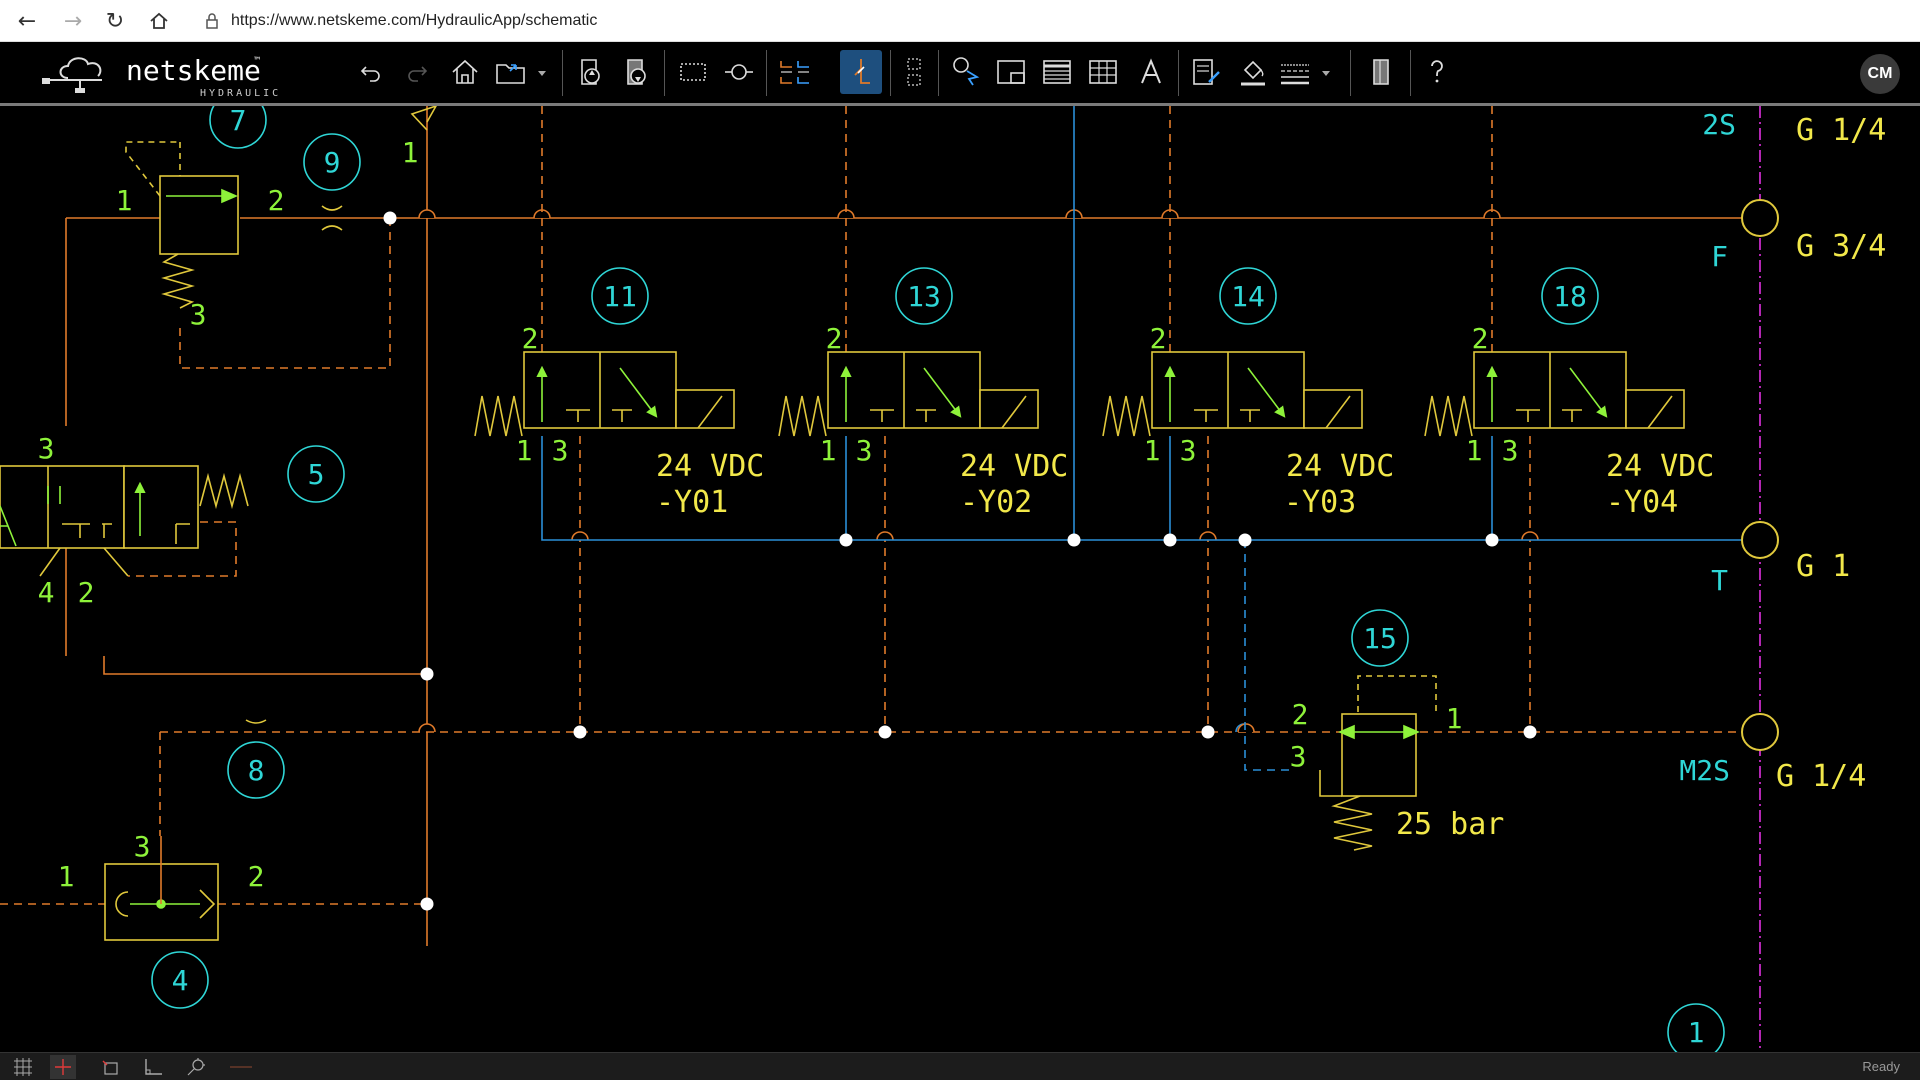 This screenshot has width=1920, height=1080. I want to click on insert-frame-button, so click(1011, 72).